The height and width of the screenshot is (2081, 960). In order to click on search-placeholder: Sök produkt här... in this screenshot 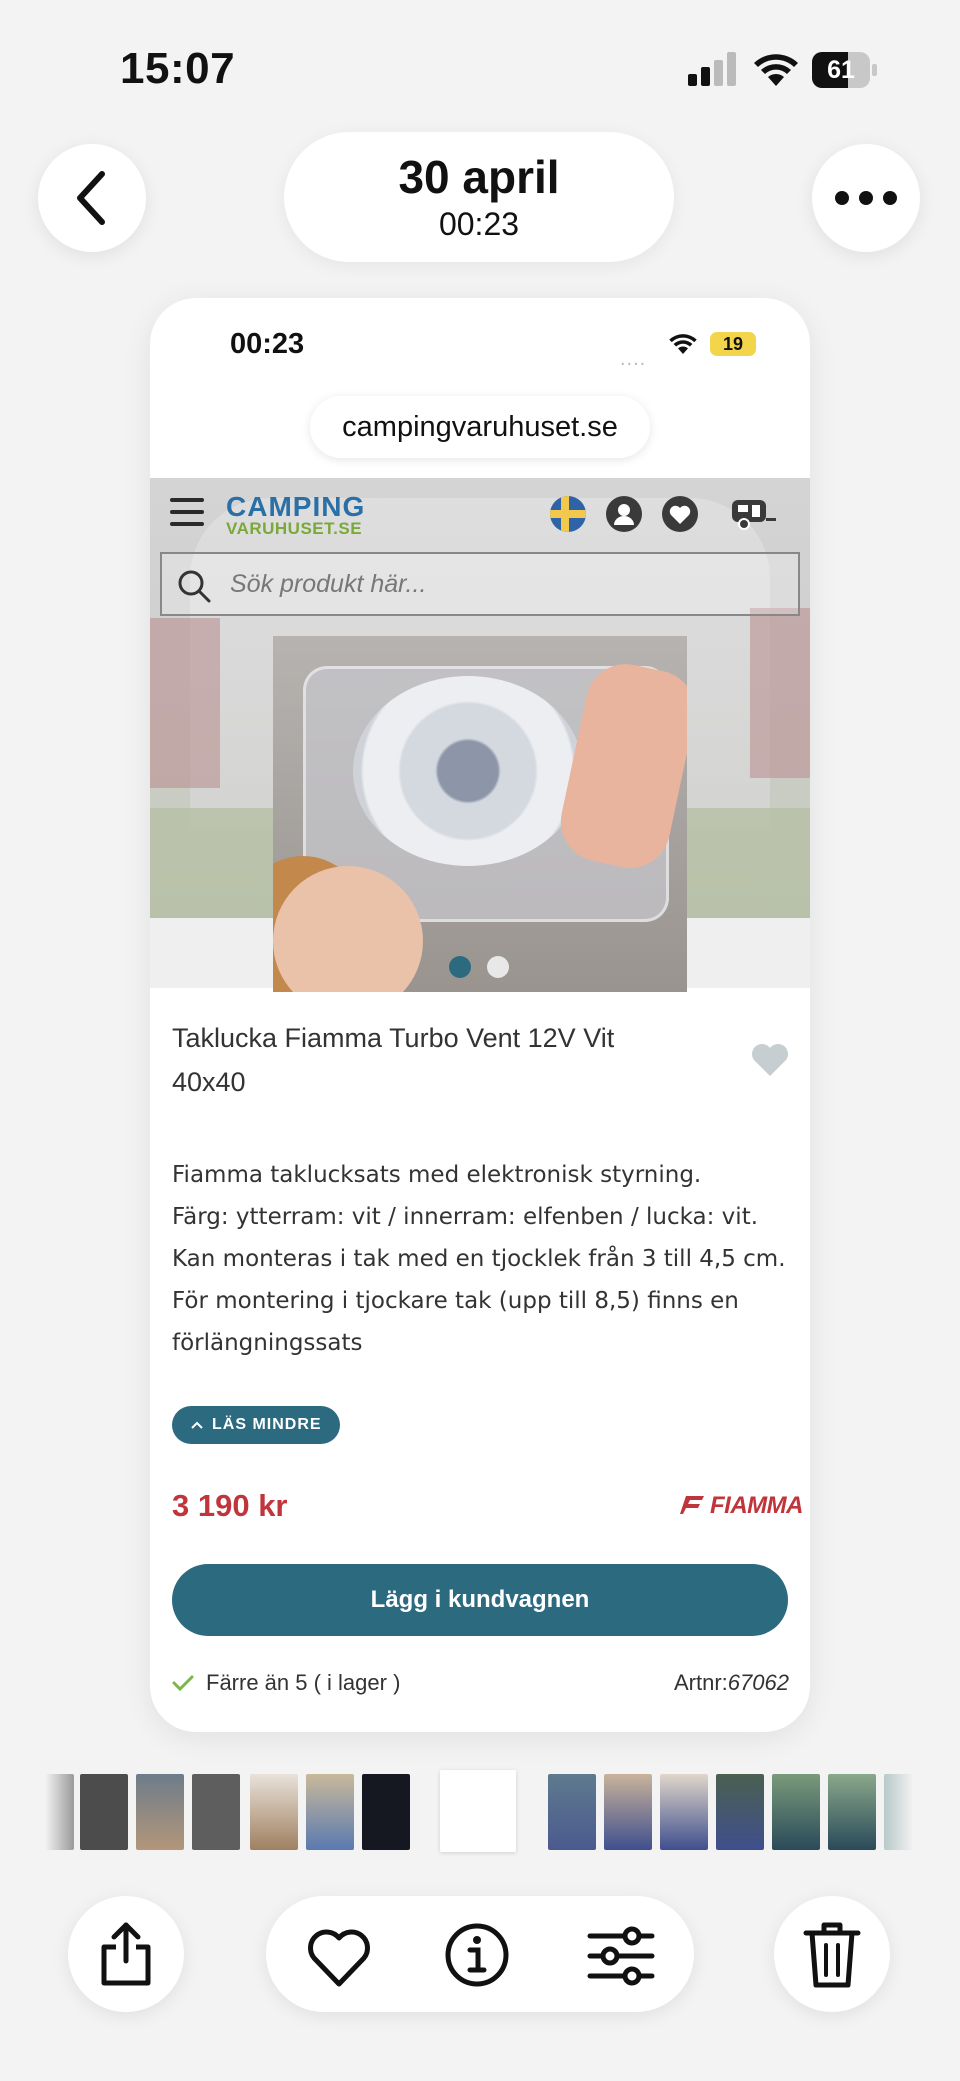, I will do `click(328, 584)`.